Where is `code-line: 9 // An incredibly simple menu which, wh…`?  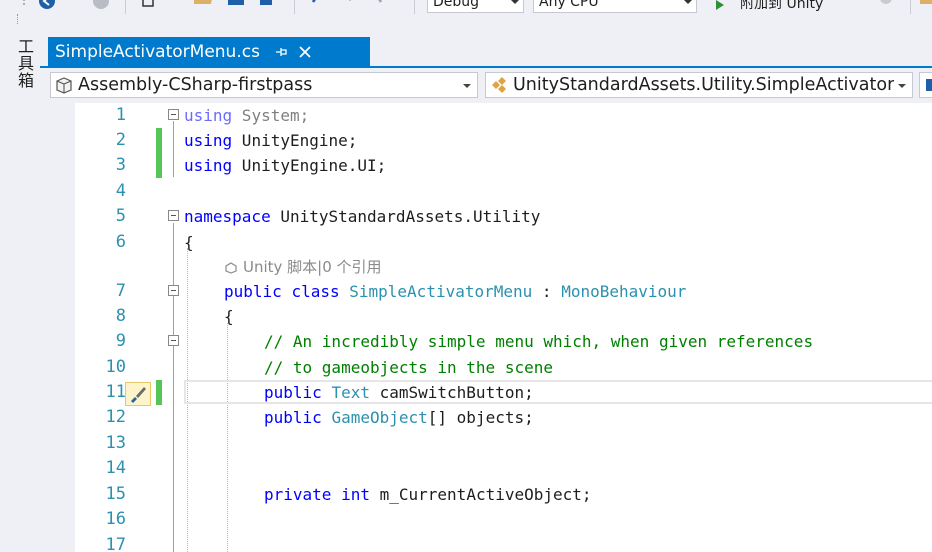
code-line: 9 // An incredibly simple menu which, wh… is located at coordinates (486, 341).